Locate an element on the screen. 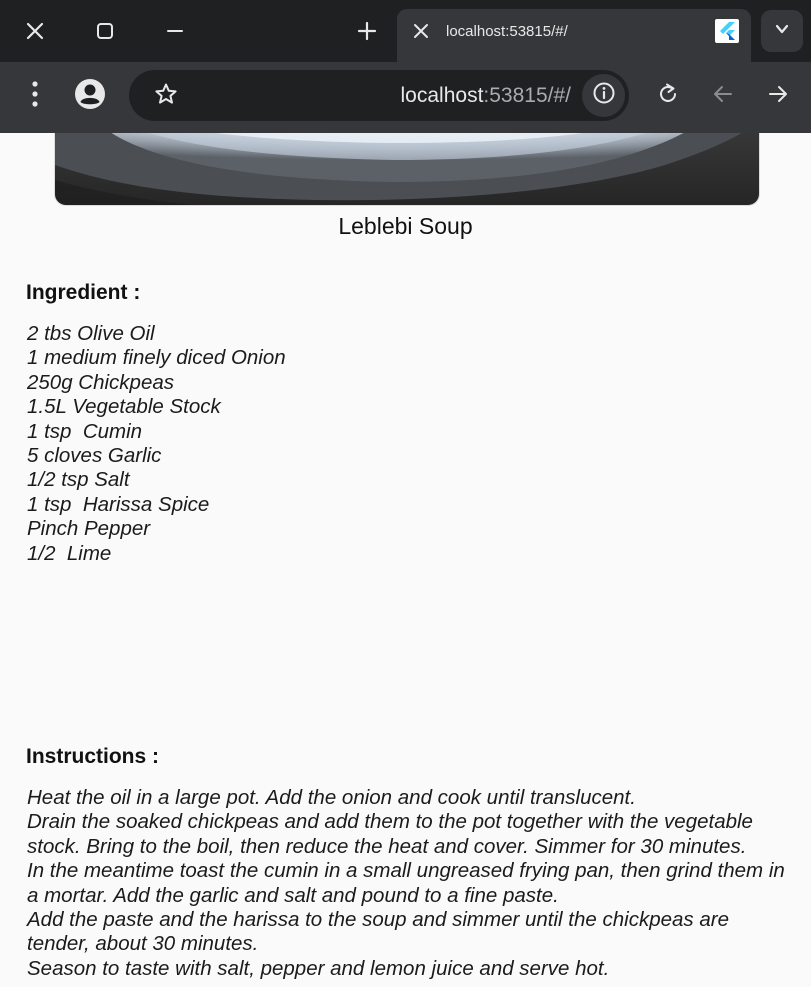 The height and width of the screenshot is (987, 811). tab-search-button is located at coordinates (782, 31).